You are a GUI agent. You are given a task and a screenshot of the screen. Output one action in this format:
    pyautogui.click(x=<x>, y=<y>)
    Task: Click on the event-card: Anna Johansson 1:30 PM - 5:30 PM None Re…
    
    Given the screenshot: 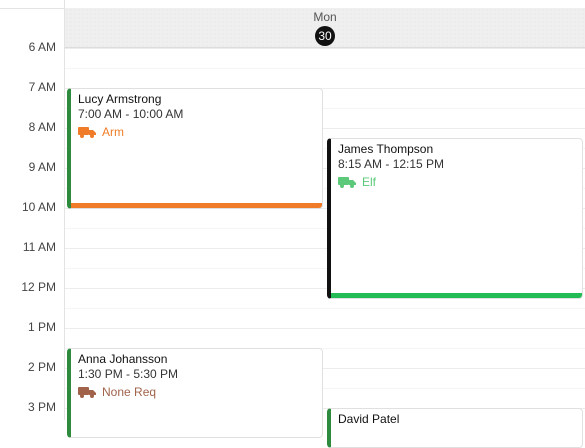 What is the action you would take?
    pyautogui.click(x=195, y=393)
    